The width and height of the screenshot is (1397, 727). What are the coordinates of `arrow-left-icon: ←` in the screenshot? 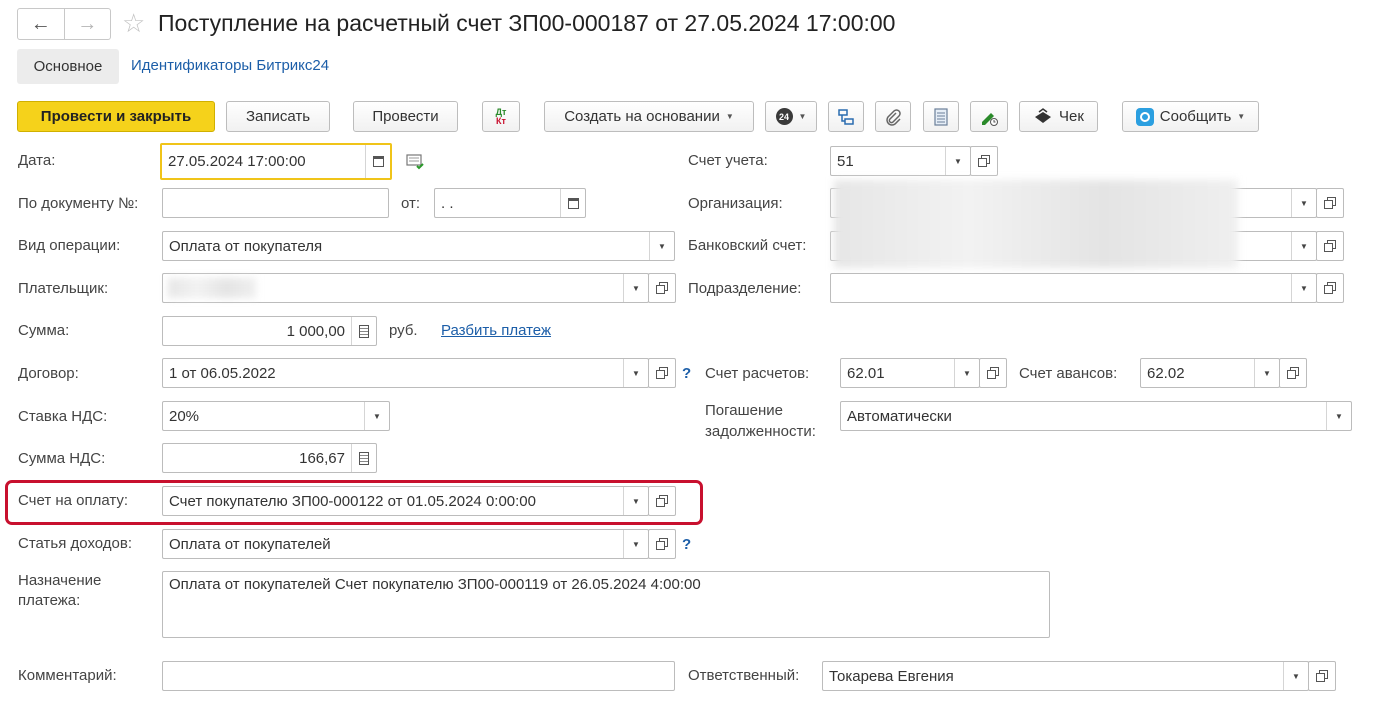 It's located at (41, 24).